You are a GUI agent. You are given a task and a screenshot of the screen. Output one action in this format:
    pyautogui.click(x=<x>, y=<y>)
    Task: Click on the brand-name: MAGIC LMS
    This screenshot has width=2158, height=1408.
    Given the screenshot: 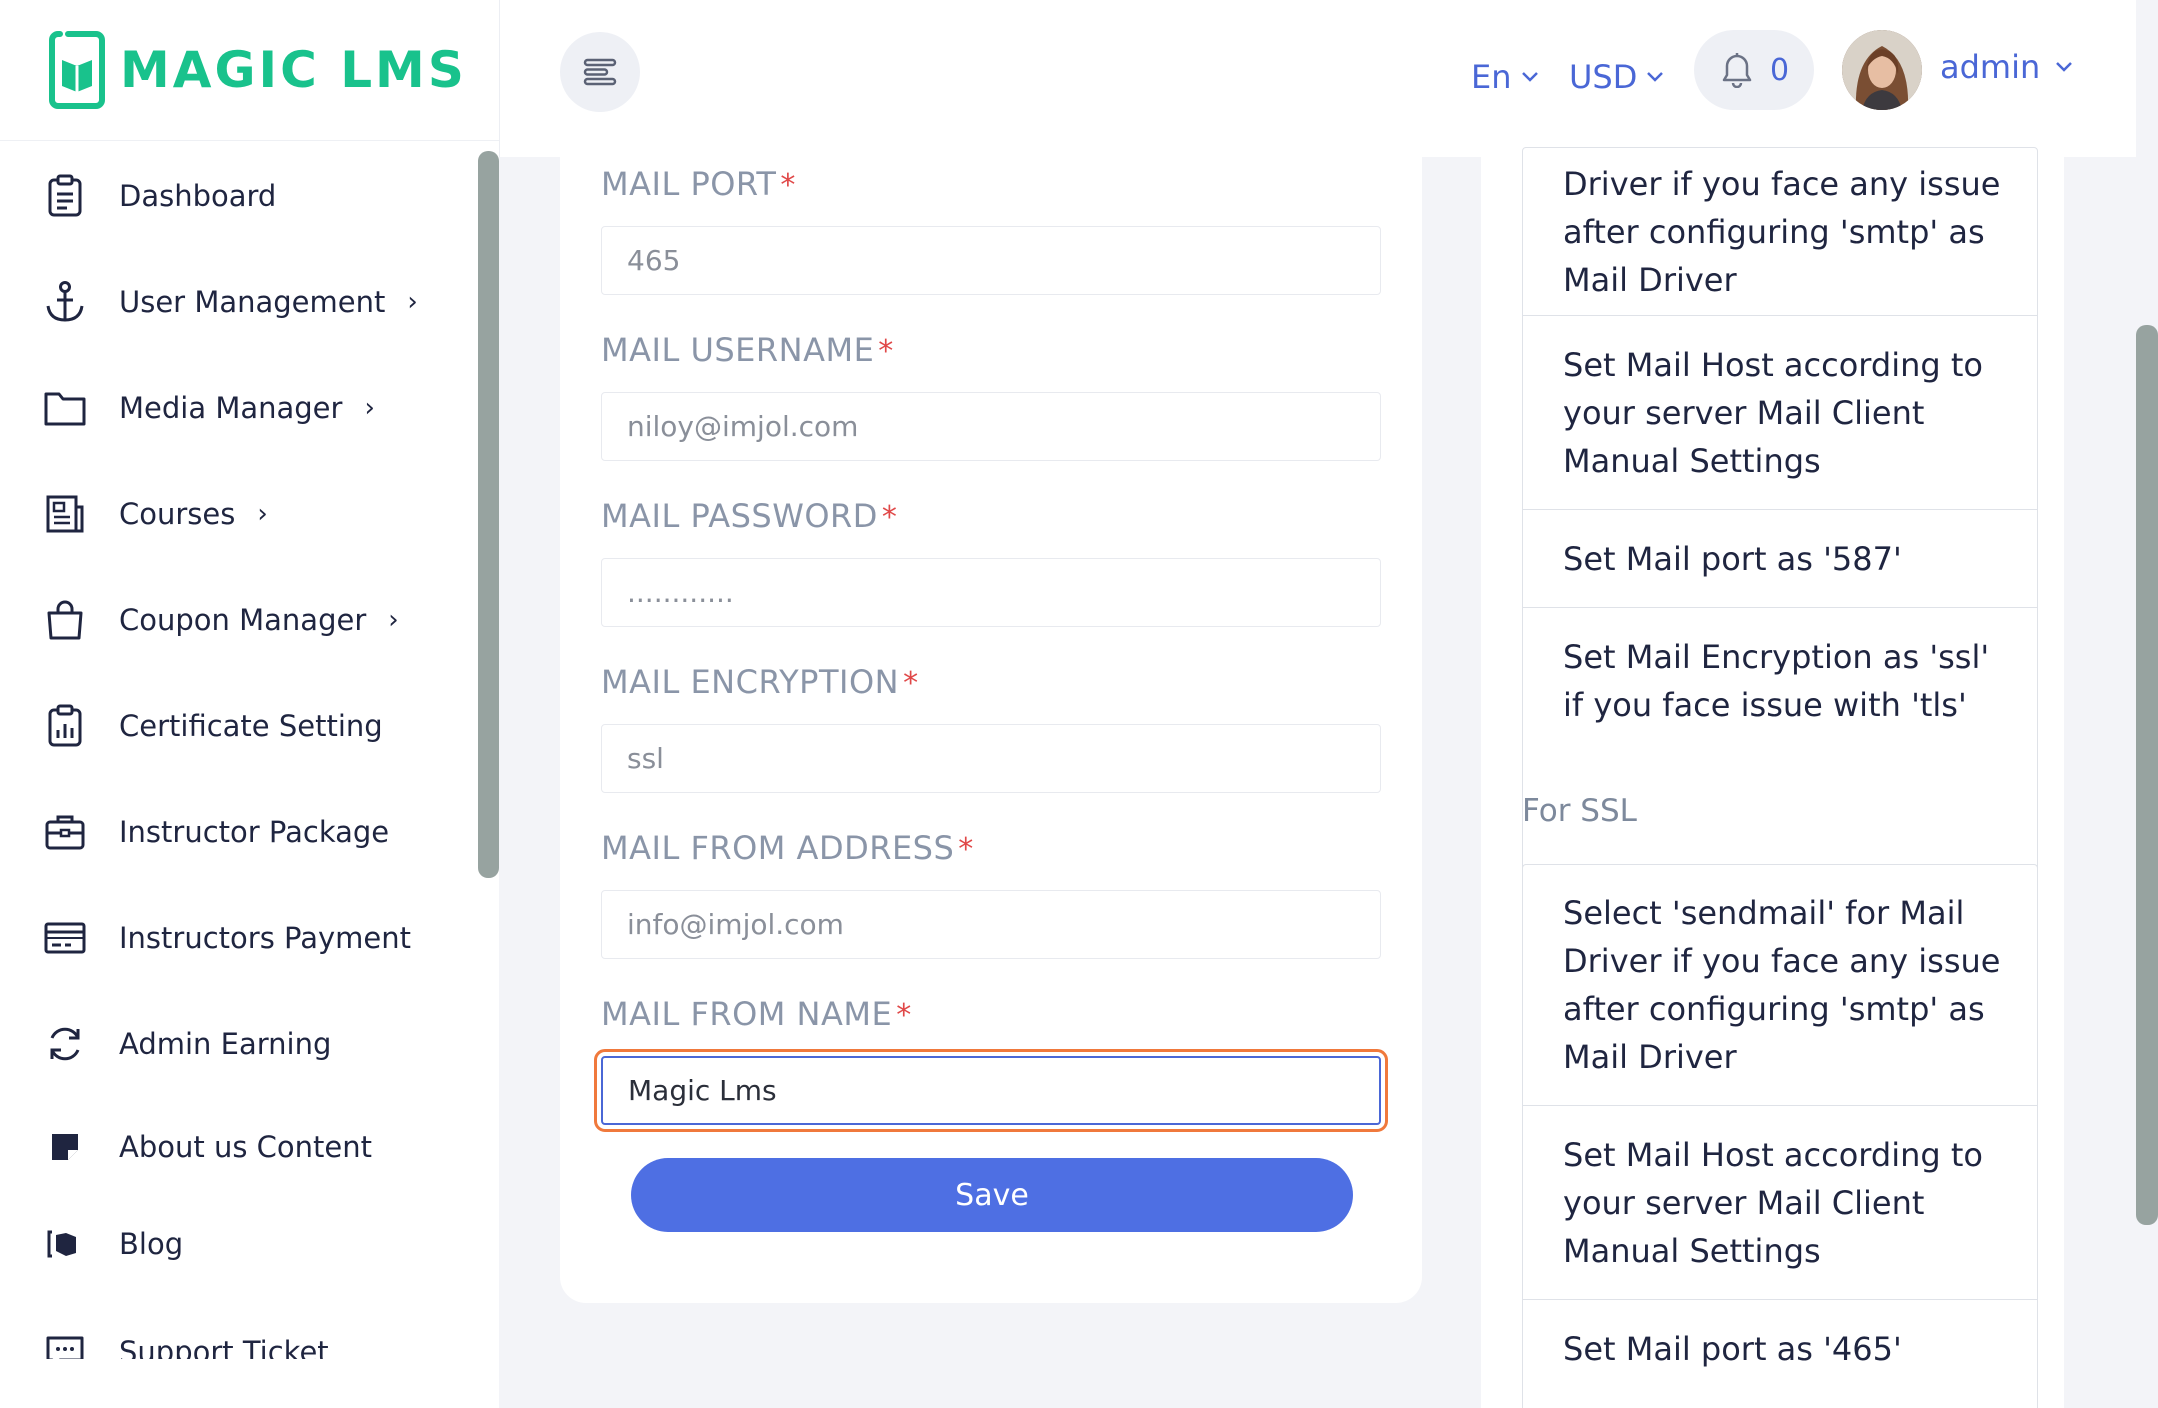 What is the action you would take?
    pyautogui.click(x=293, y=70)
    